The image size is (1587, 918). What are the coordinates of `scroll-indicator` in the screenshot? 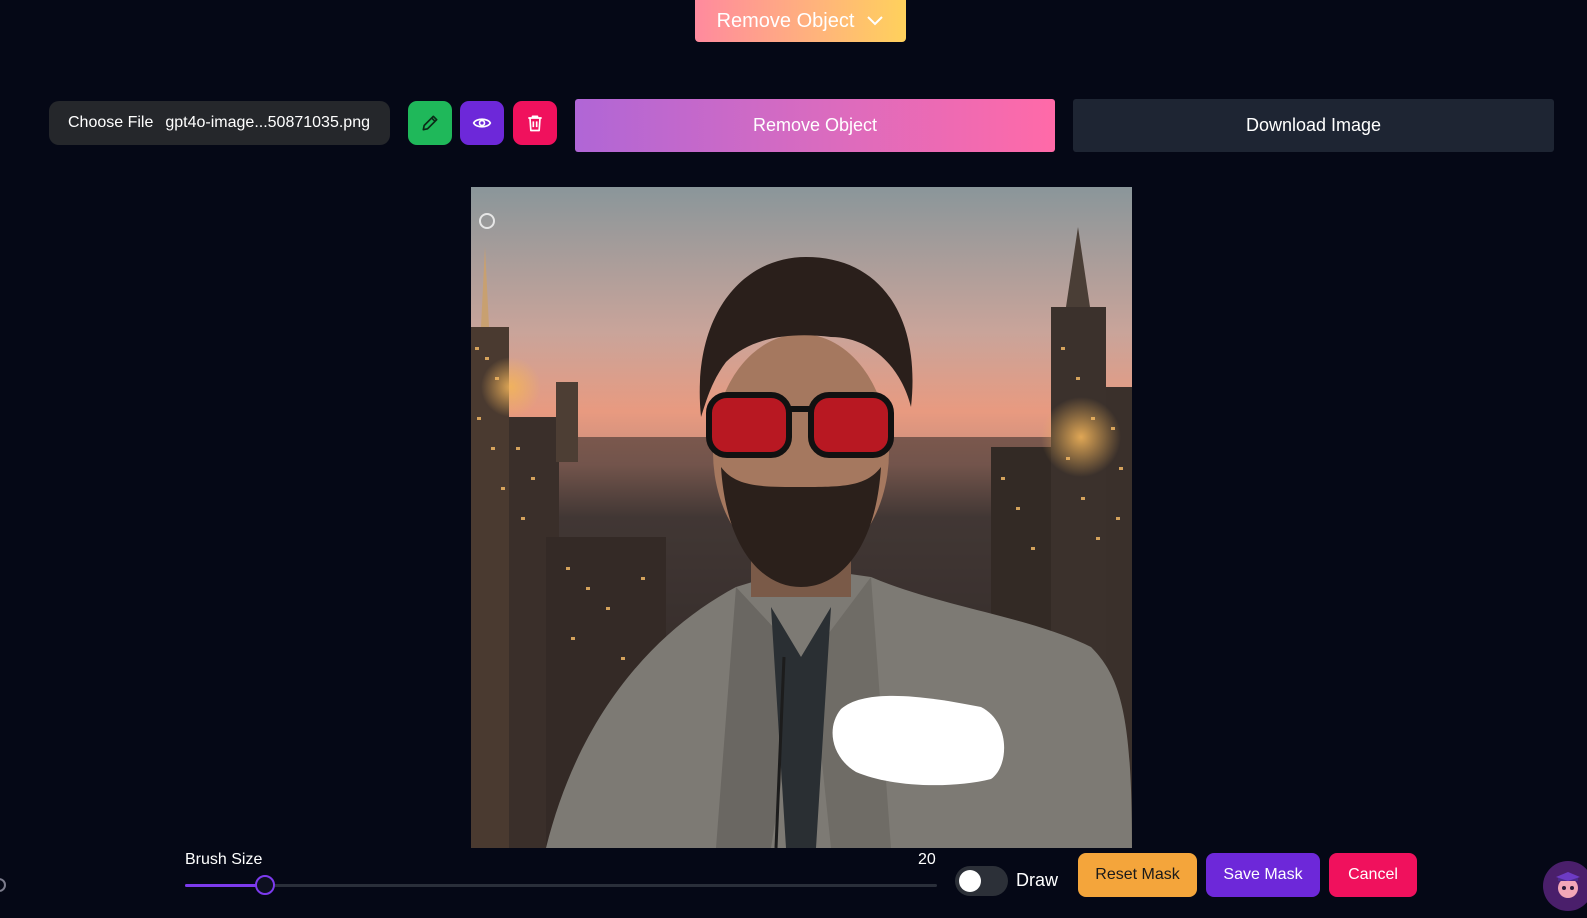 It's located at (3, 885).